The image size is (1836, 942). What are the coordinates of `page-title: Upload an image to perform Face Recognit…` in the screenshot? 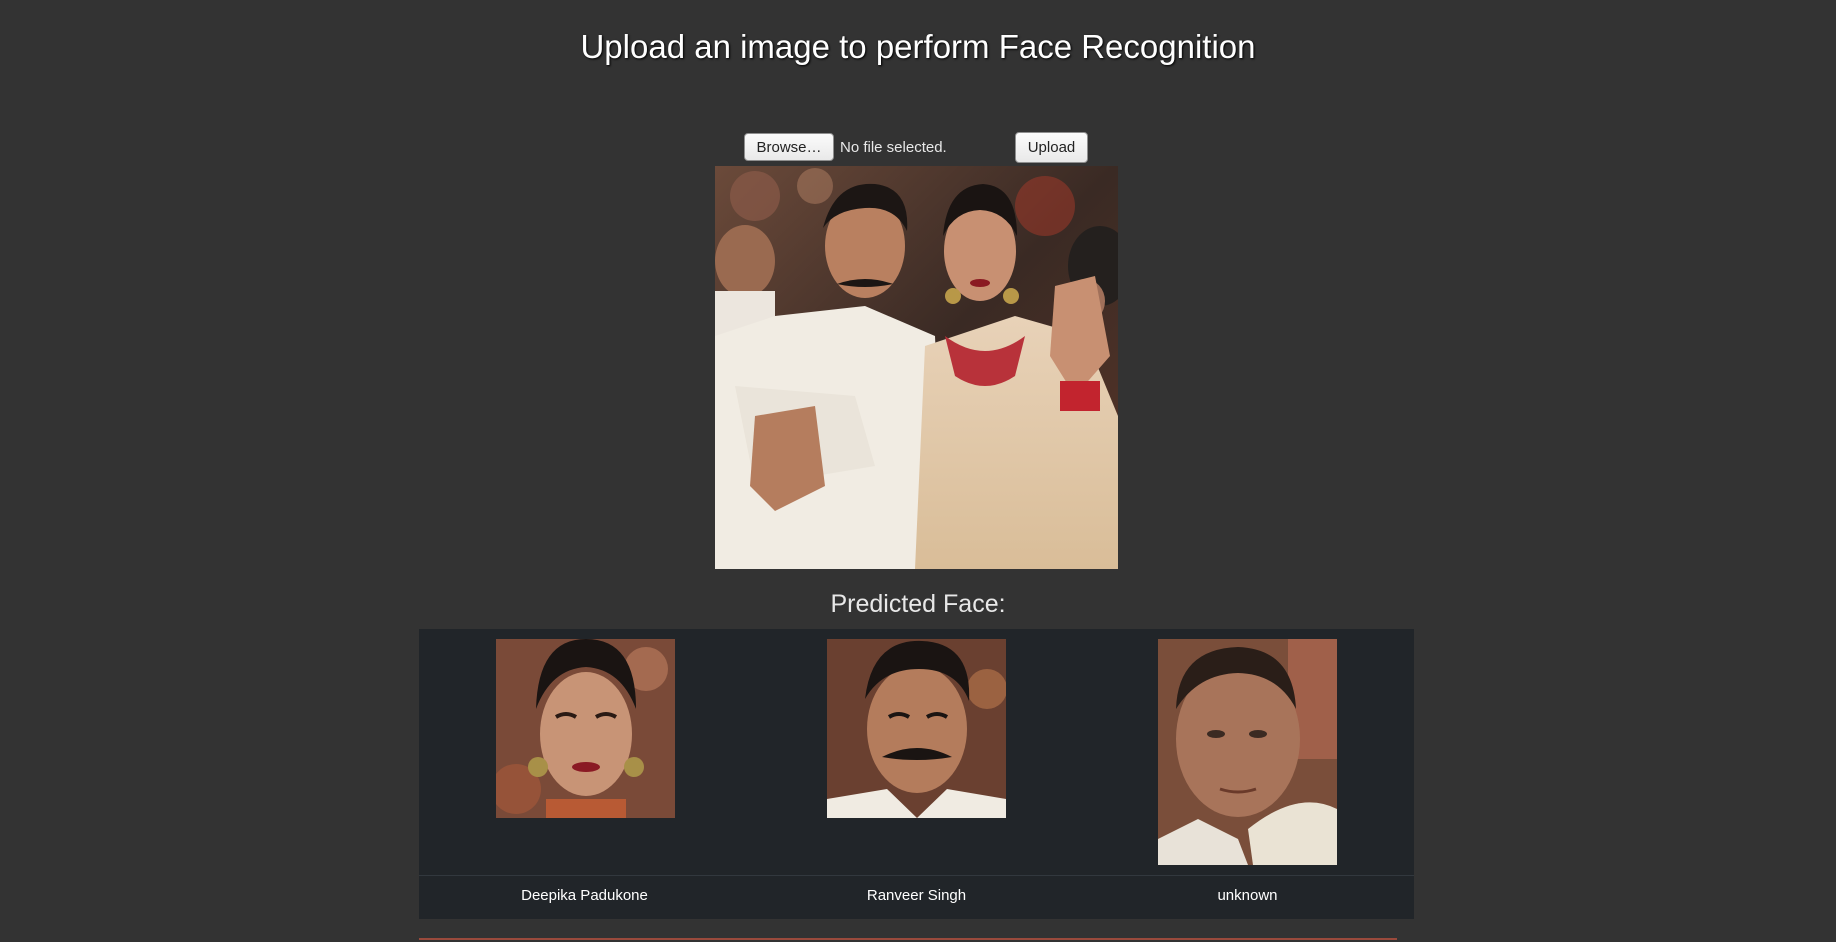 It's located at (918, 46).